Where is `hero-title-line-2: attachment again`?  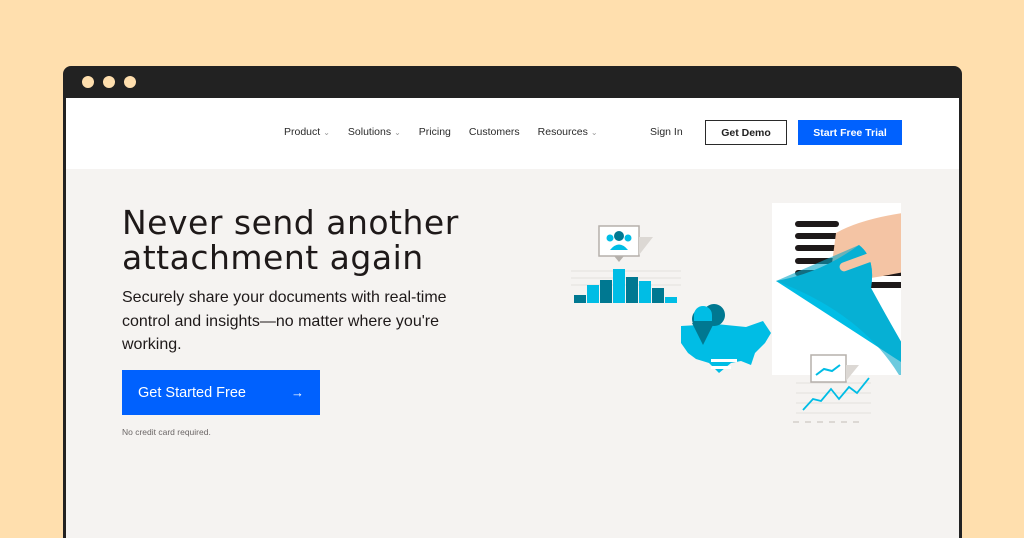
hero-title-line-2: attachment again is located at coordinates (273, 257).